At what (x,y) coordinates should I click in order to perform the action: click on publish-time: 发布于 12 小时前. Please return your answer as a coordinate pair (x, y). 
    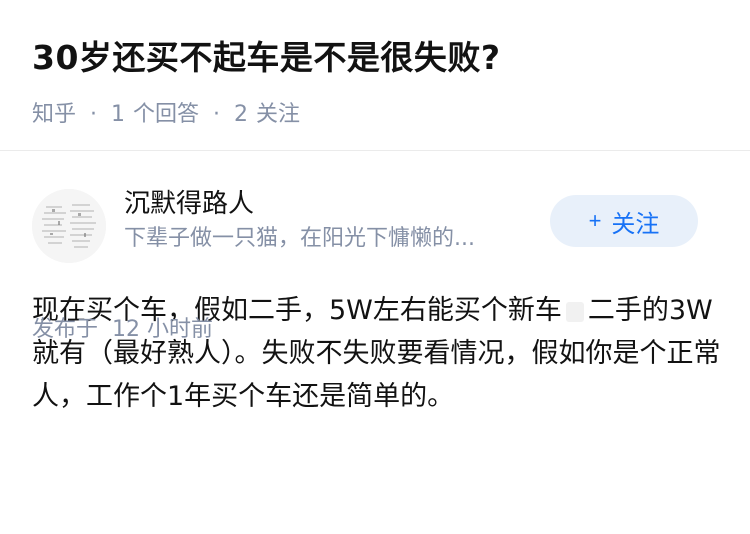
    Looking at the image, I should click on (122, 330).